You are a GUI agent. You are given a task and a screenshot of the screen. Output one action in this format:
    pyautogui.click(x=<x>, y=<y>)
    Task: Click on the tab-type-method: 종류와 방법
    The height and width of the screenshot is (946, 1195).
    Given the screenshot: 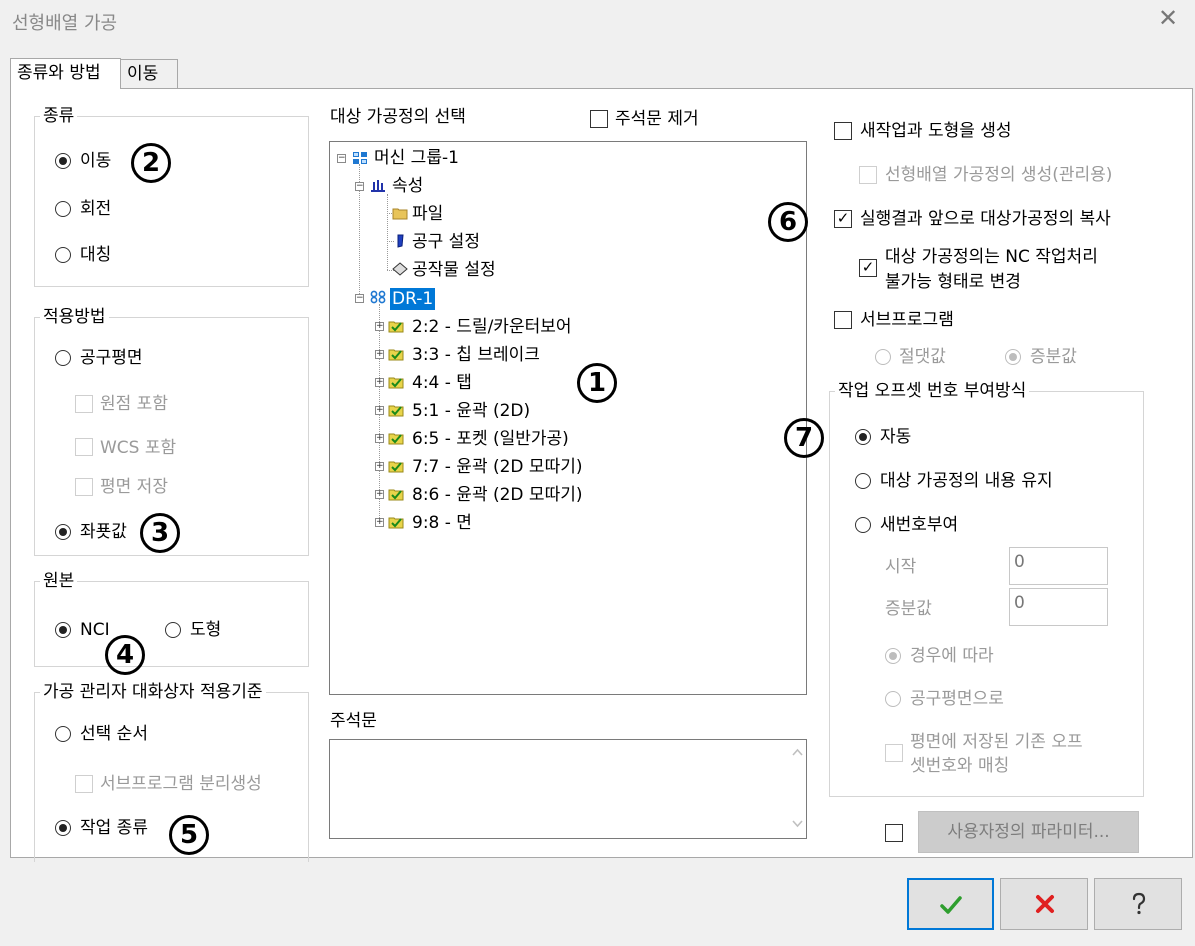 What is the action you would take?
    pyautogui.click(x=65, y=73)
    